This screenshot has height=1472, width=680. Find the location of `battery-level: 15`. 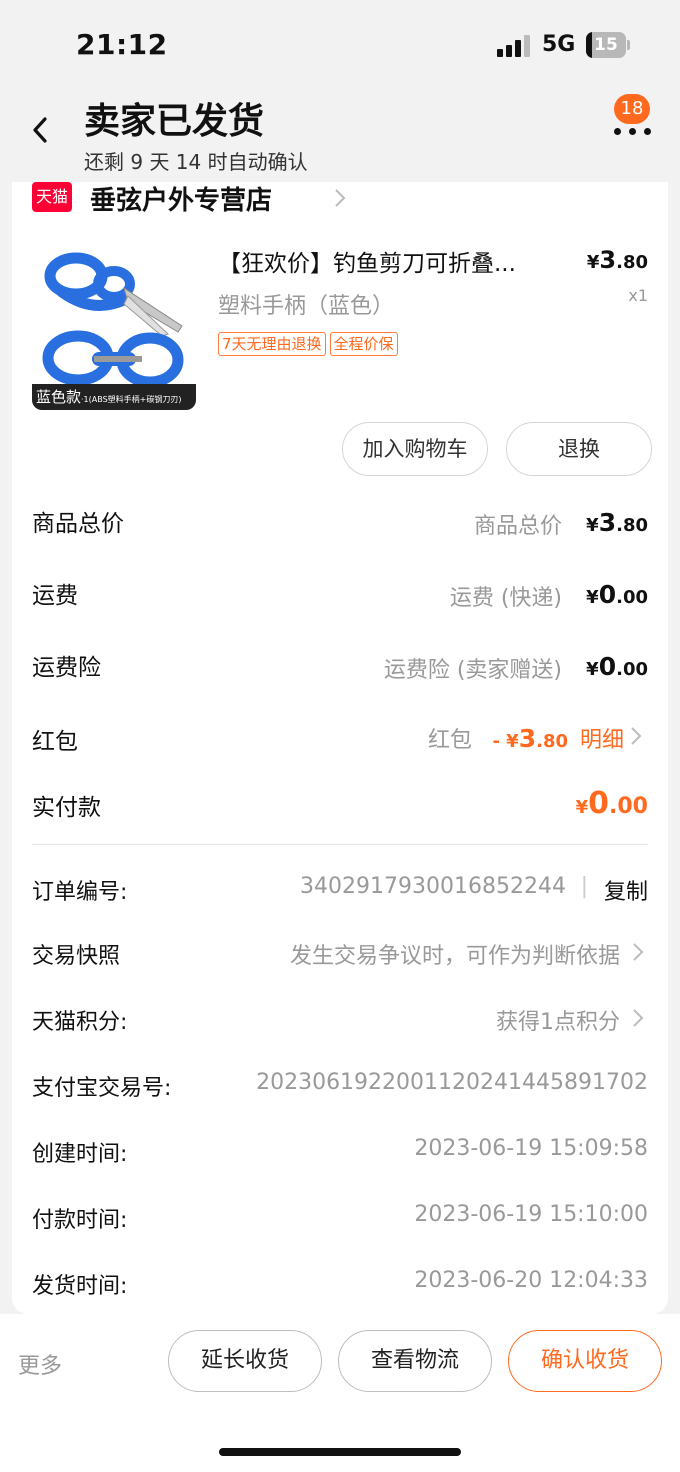

battery-level: 15 is located at coordinates (606, 45).